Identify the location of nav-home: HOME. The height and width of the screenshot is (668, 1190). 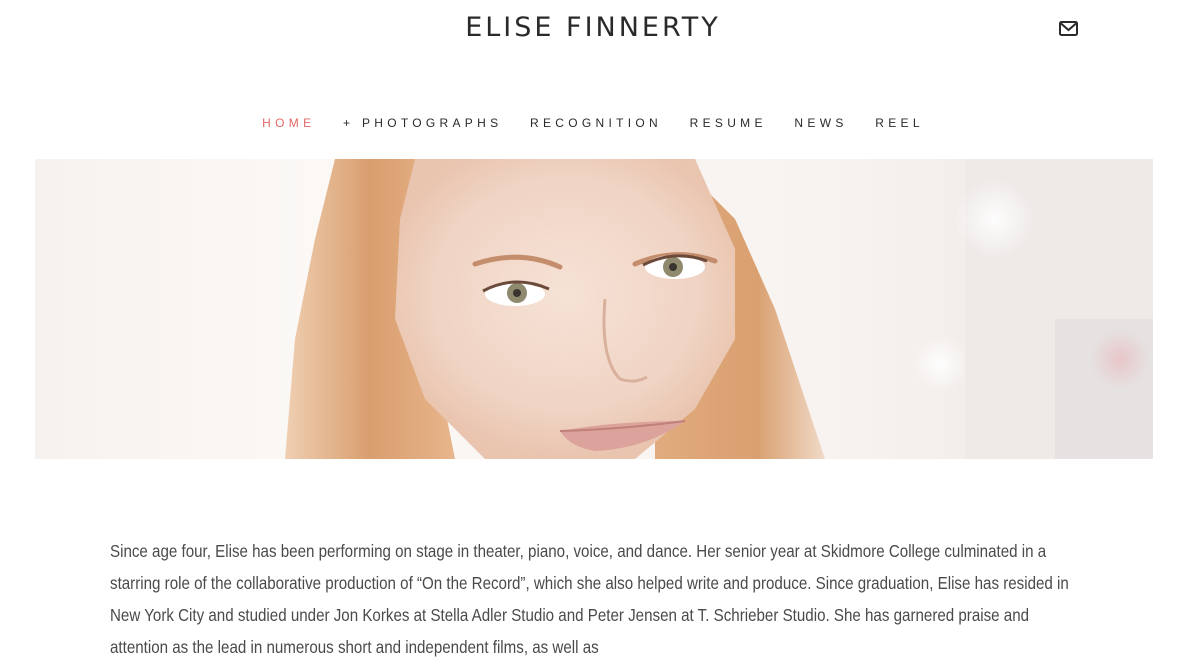
(288, 123).